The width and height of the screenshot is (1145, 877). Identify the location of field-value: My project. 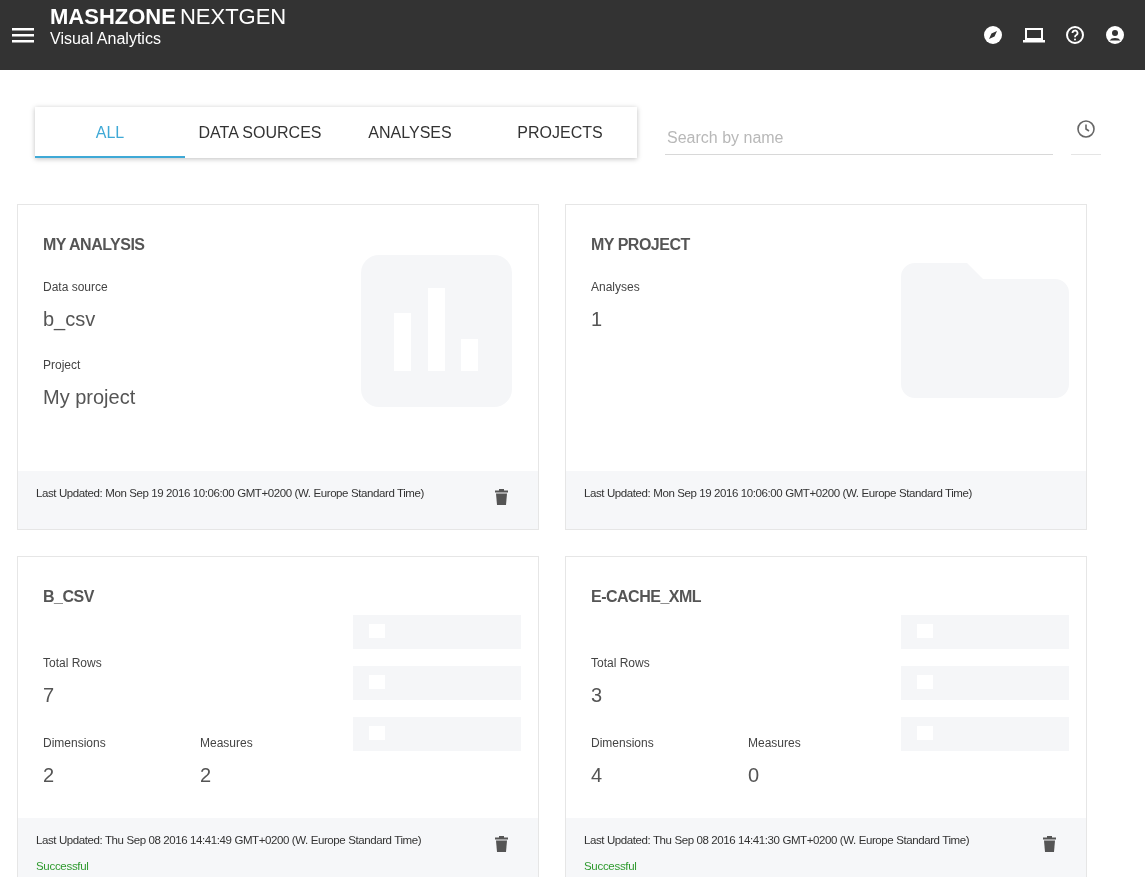
(90, 397).